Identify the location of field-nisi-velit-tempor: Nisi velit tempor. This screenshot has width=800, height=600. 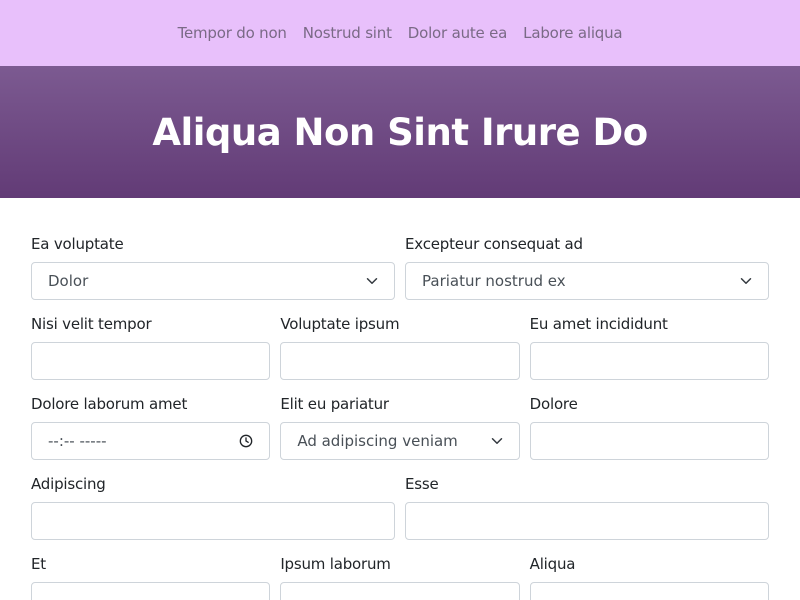
(151, 347).